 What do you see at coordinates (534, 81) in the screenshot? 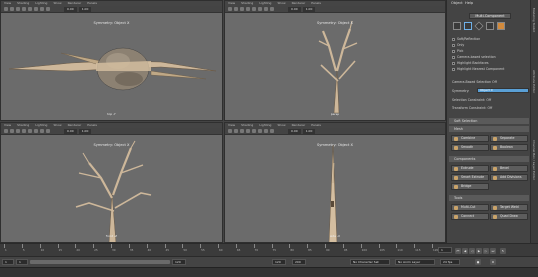
I see `tab-attribute-editor: Attribute Editor` at bounding box center [534, 81].